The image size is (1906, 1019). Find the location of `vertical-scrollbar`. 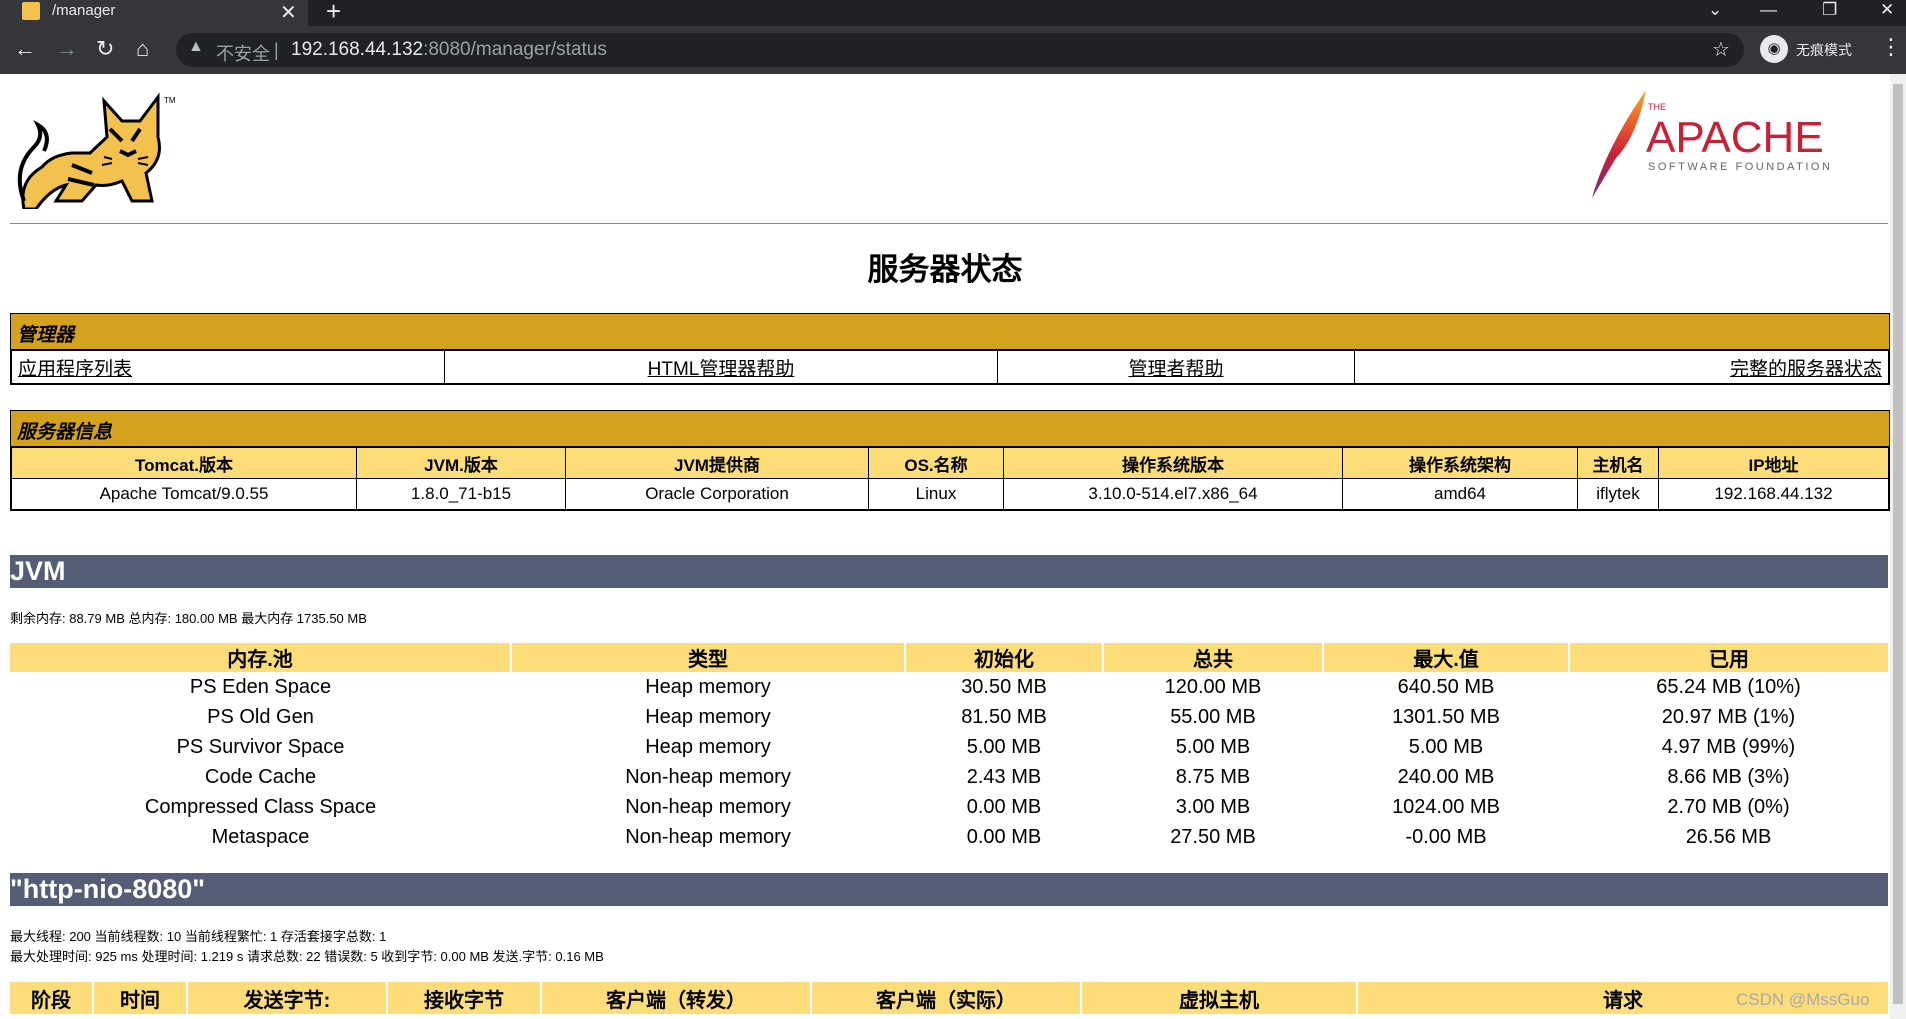

vertical-scrollbar is located at coordinates (1898, 546).